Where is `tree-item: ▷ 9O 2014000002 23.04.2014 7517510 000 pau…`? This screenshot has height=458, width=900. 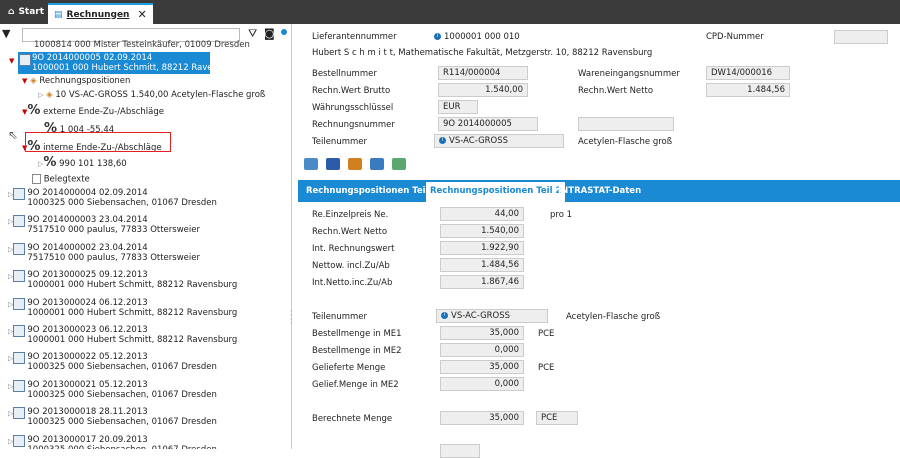
tree-item: ▷ 9O 2014000002 23.04.2014 7517510 000 pau… is located at coordinates (104, 252).